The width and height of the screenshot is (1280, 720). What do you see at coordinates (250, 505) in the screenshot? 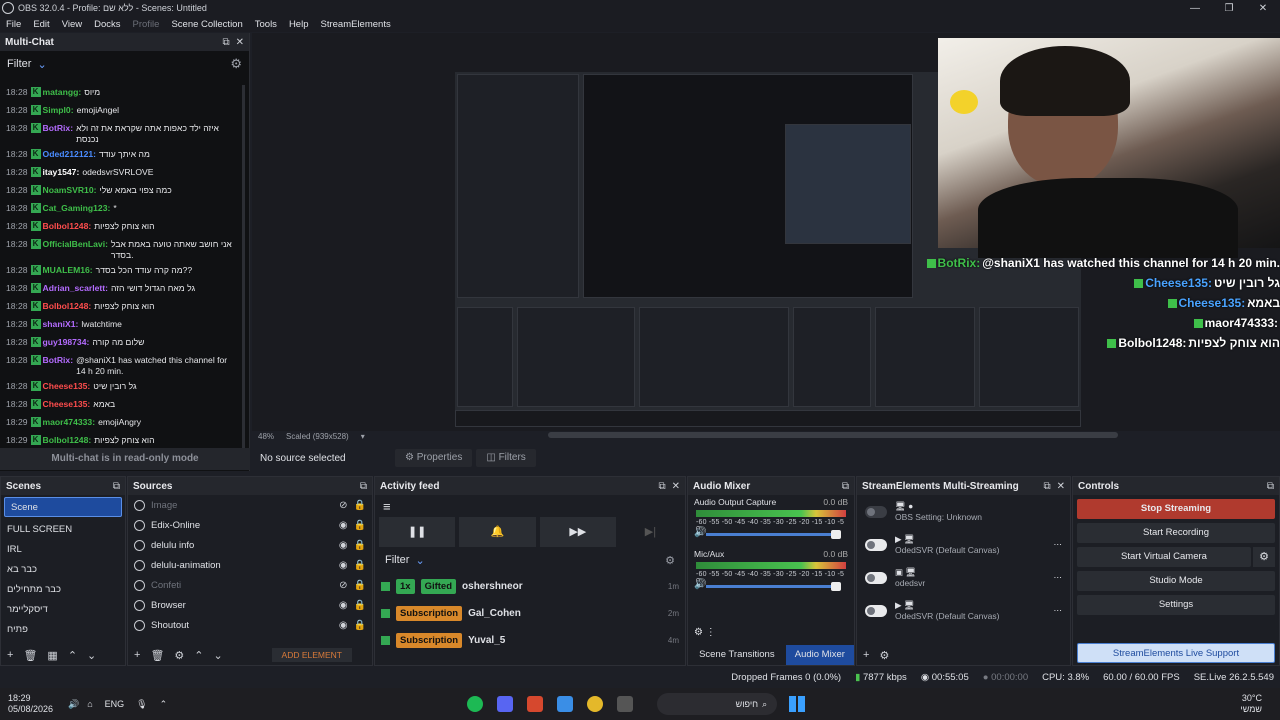
I see `source-item: Image ⊘ 🔒` at bounding box center [250, 505].